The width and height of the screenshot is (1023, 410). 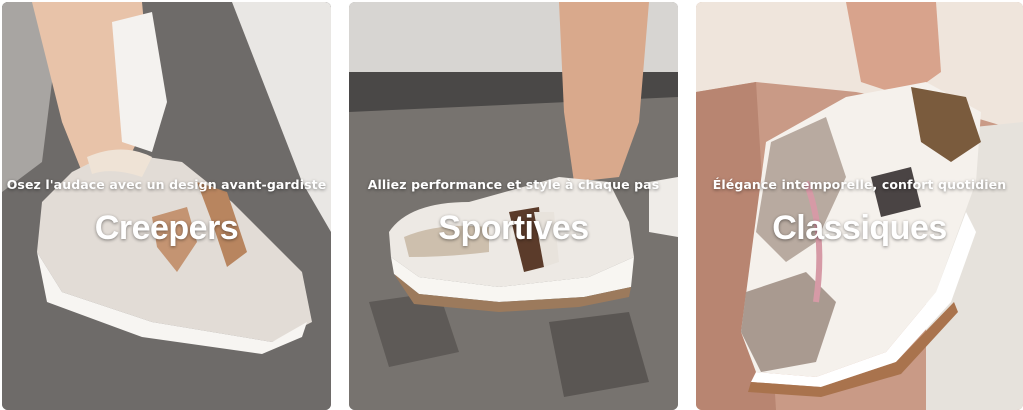 I want to click on card-title: Classiques, so click(x=859, y=228).